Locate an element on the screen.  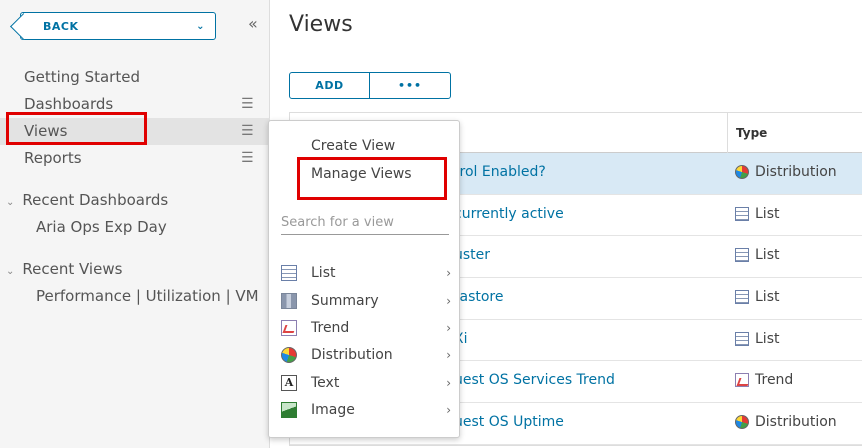
recent-dashboards-header: ⌄ Recent Dashboards is located at coordinates (87, 200).